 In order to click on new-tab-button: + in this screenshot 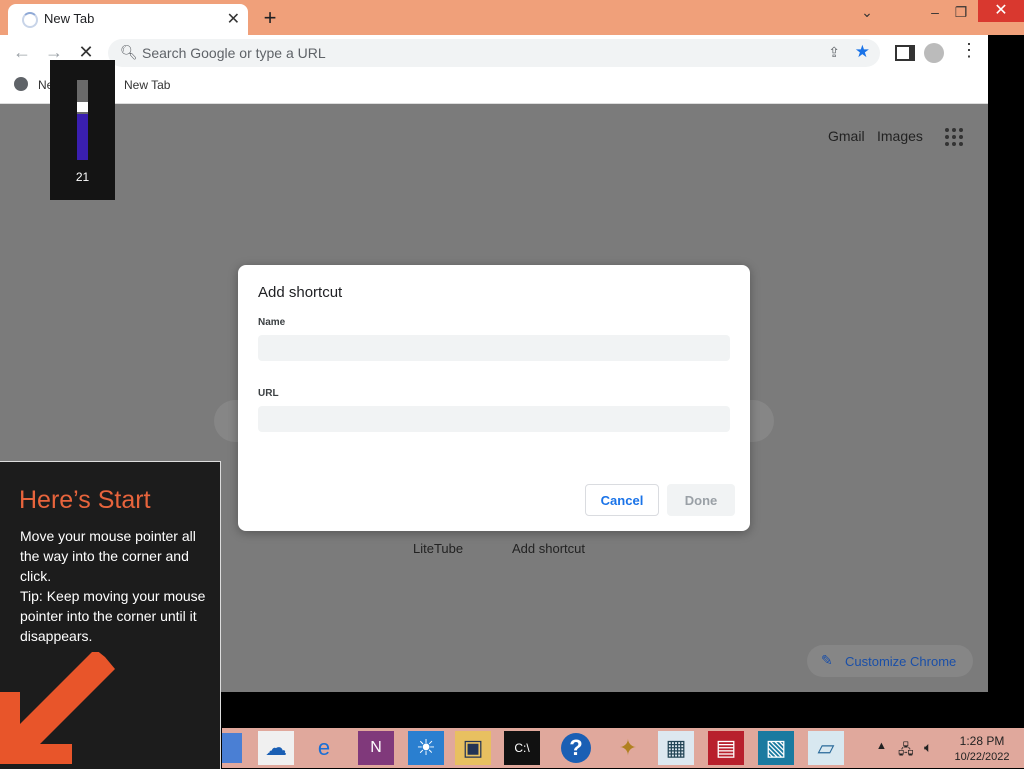, I will do `click(270, 18)`.